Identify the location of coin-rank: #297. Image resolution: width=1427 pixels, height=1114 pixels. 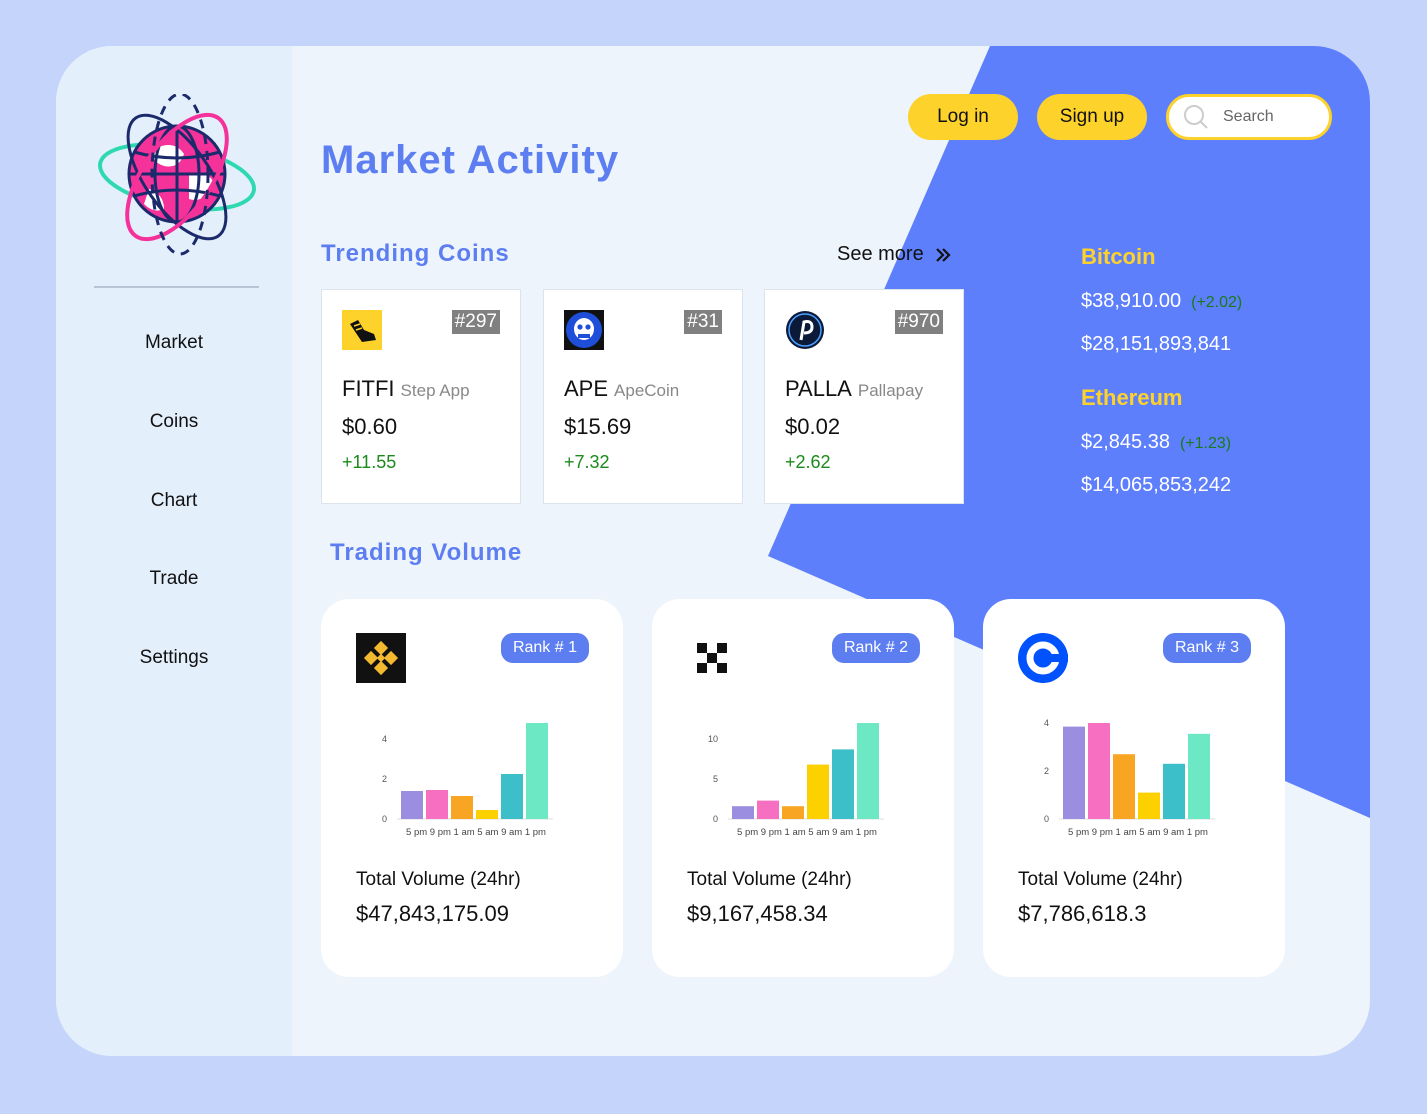
(475, 322).